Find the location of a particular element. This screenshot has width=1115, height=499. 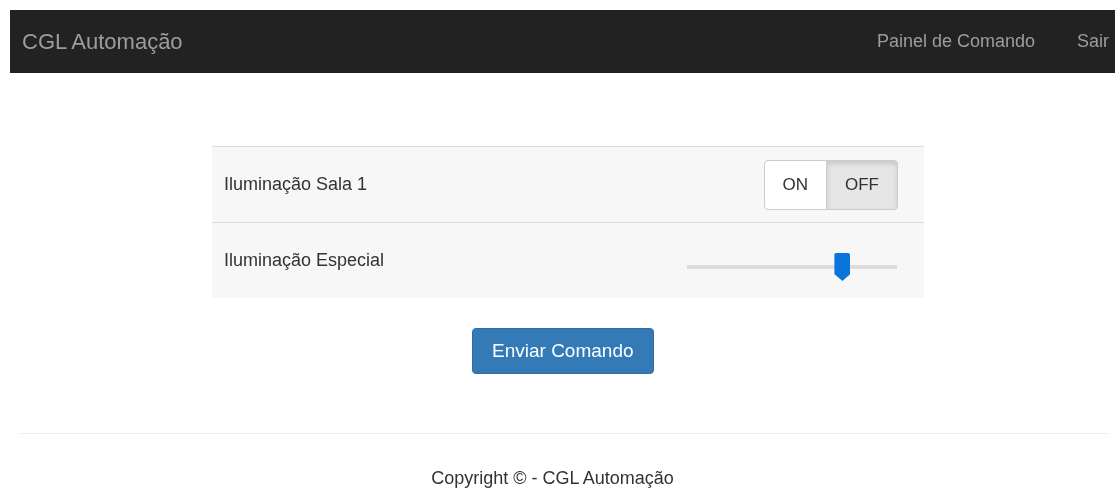

control-label: Iluminação Sala 1 is located at coordinates (296, 185).